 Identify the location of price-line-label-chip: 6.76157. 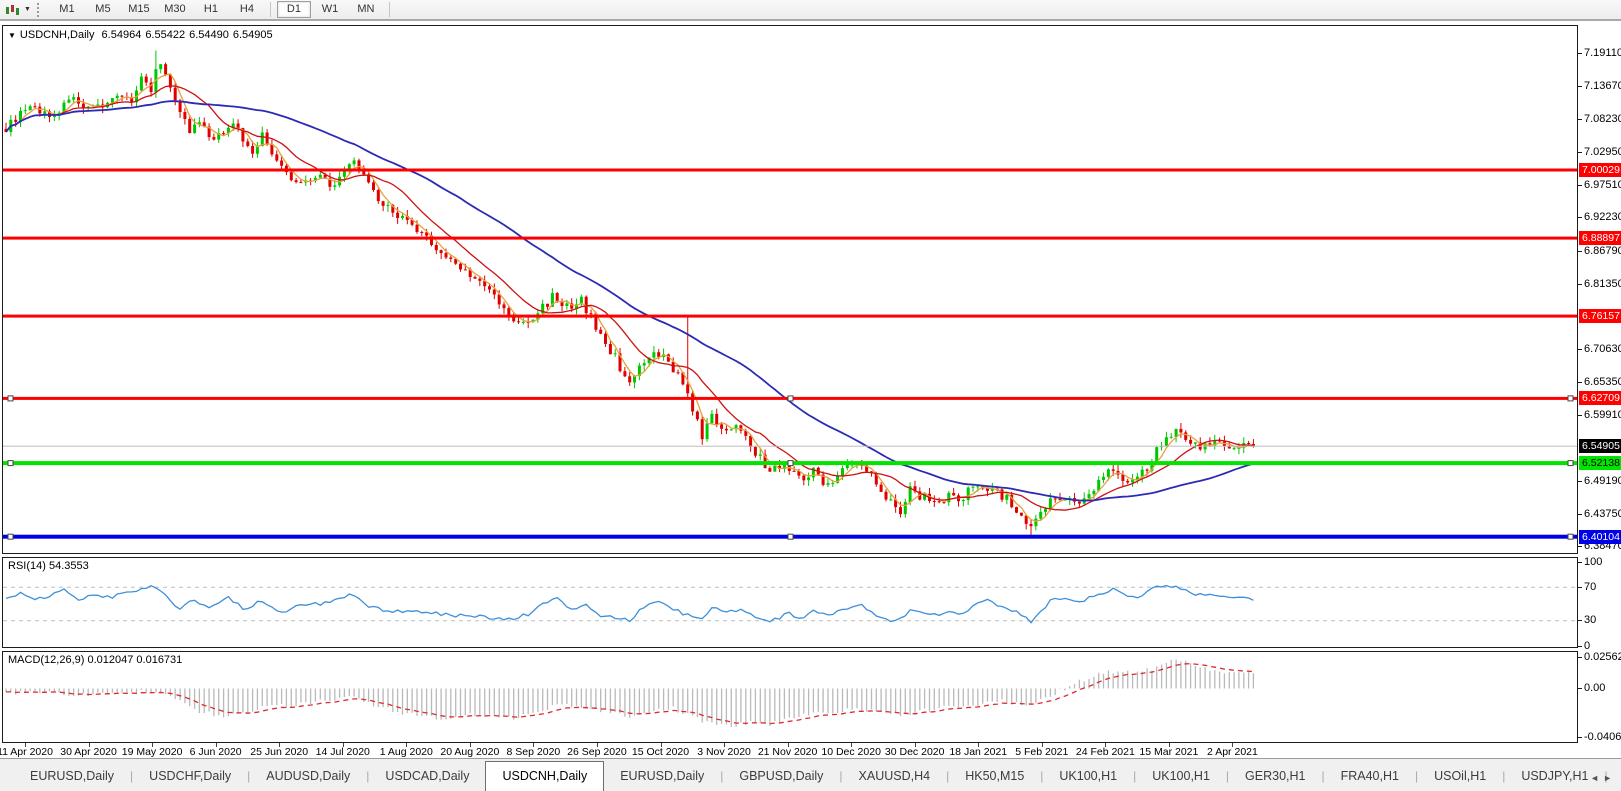
(1600, 316).